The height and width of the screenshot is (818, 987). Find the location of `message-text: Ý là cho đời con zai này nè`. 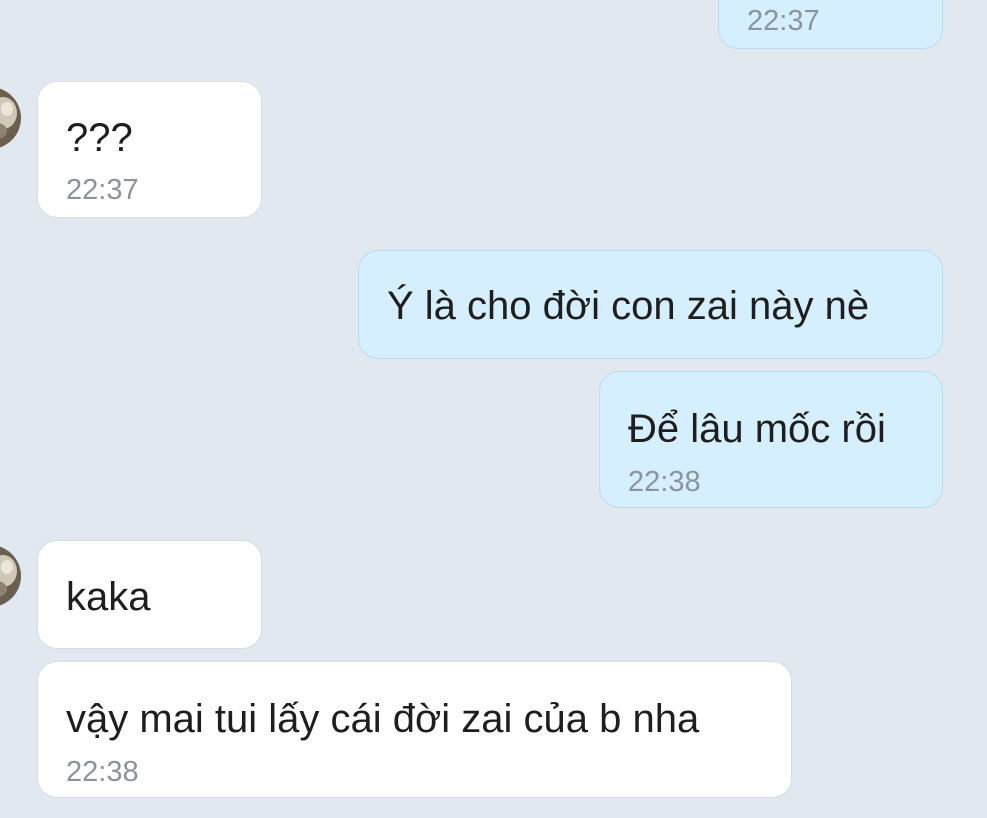

message-text: Ý là cho đời con zai này nè is located at coordinates (628, 306).